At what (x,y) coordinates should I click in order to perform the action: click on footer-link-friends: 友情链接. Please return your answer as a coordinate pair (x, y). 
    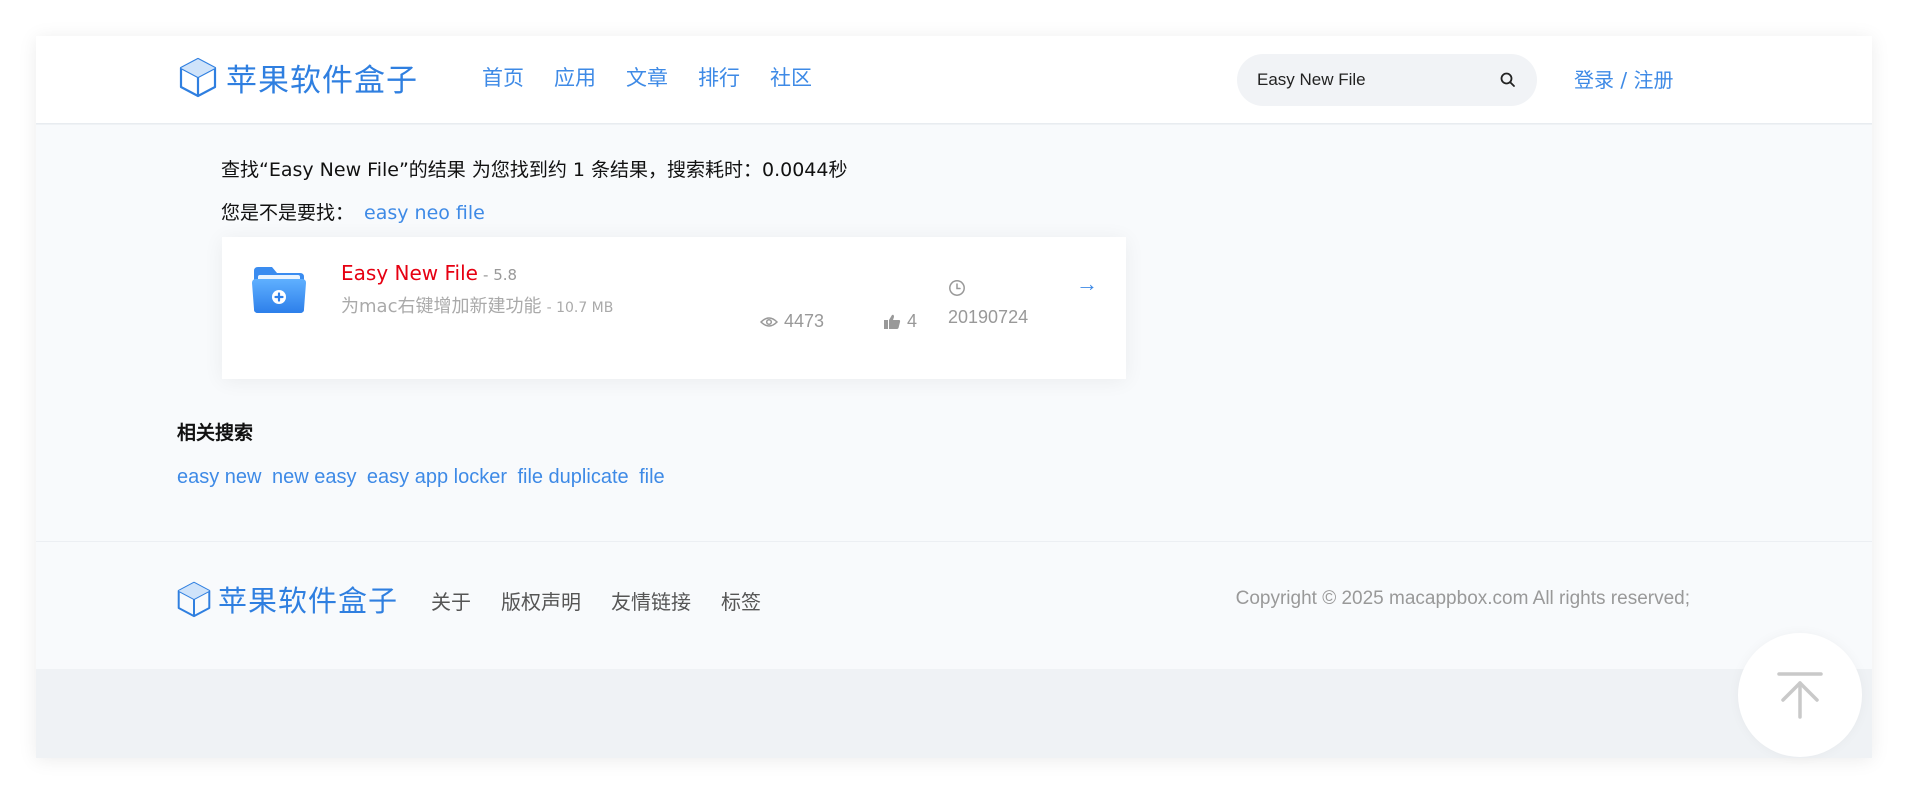
    Looking at the image, I should click on (651, 600).